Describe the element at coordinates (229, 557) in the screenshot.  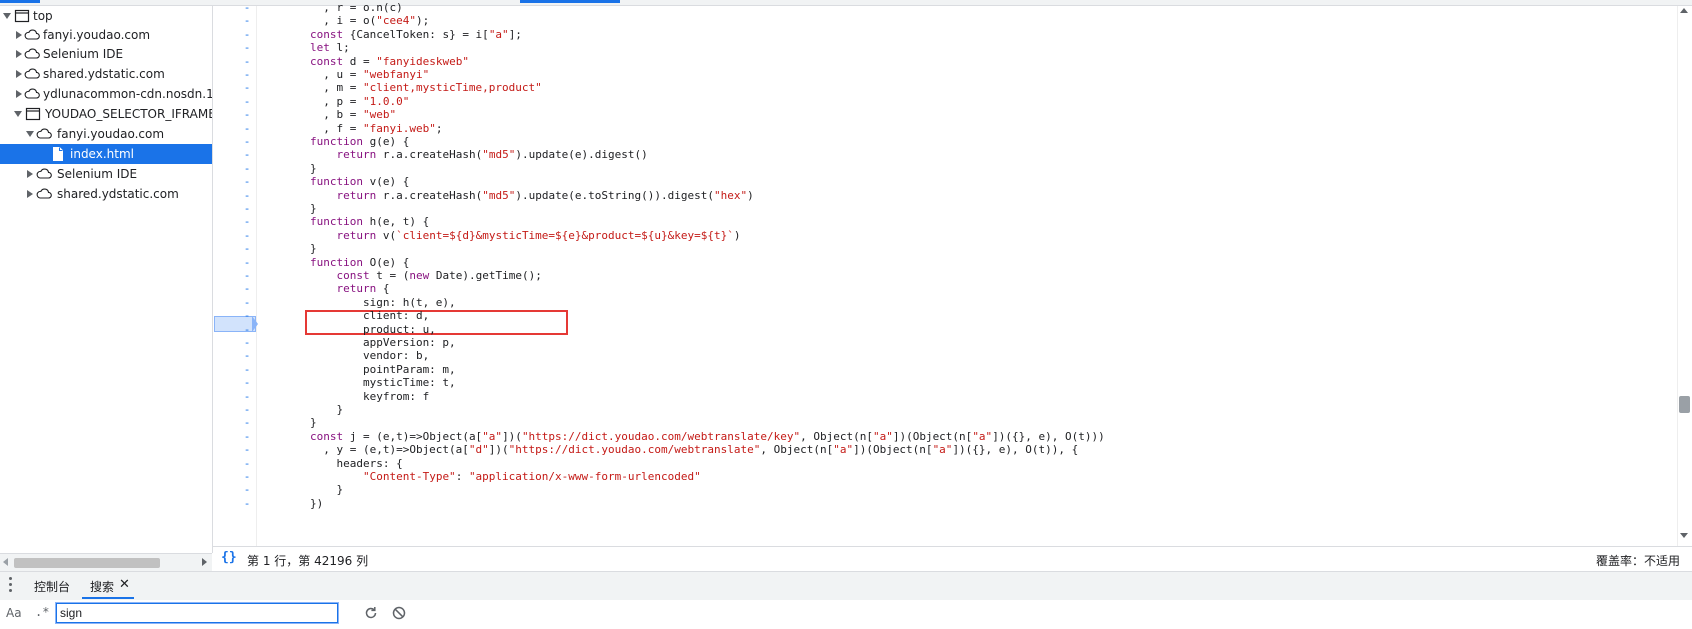
I see `pretty-print-icon: {}` at that location.